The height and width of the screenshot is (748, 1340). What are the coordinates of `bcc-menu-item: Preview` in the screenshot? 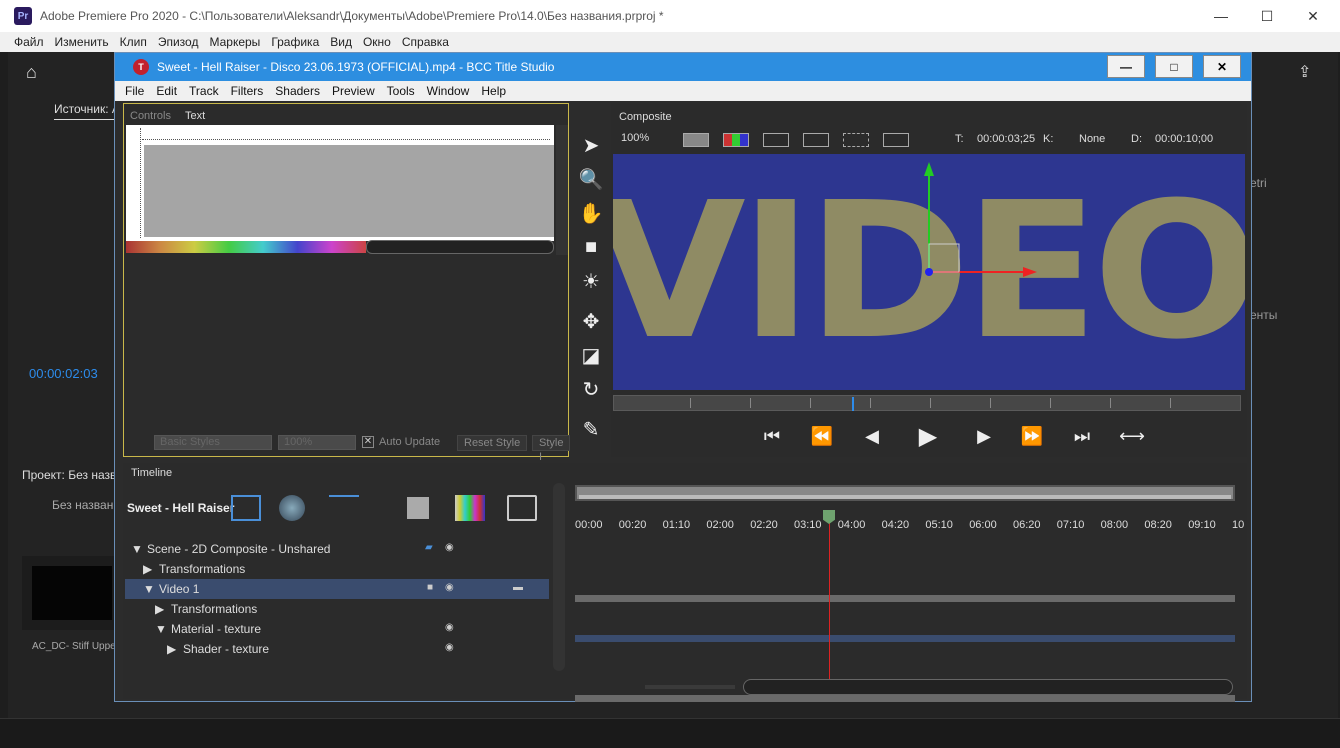 It's located at (353, 91).